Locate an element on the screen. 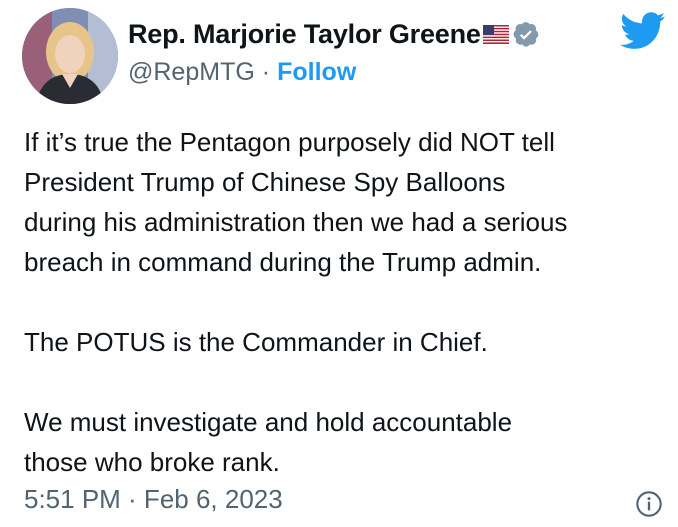 Image resolution: width=678 pixels, height=527 pixels. author-handle: @RepMTG is located at coordinates (191, 72).